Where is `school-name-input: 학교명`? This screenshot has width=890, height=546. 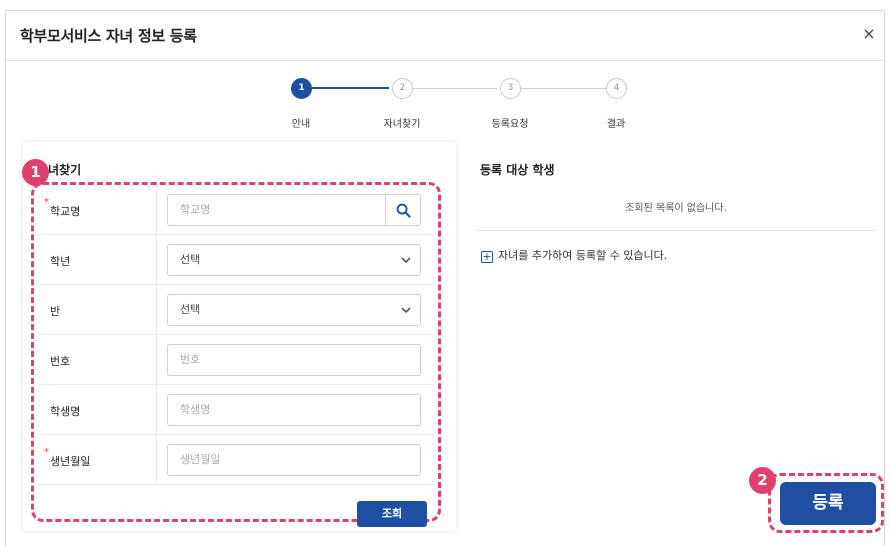 school-name-input: 학교명 is located at coordinates (294, 210).